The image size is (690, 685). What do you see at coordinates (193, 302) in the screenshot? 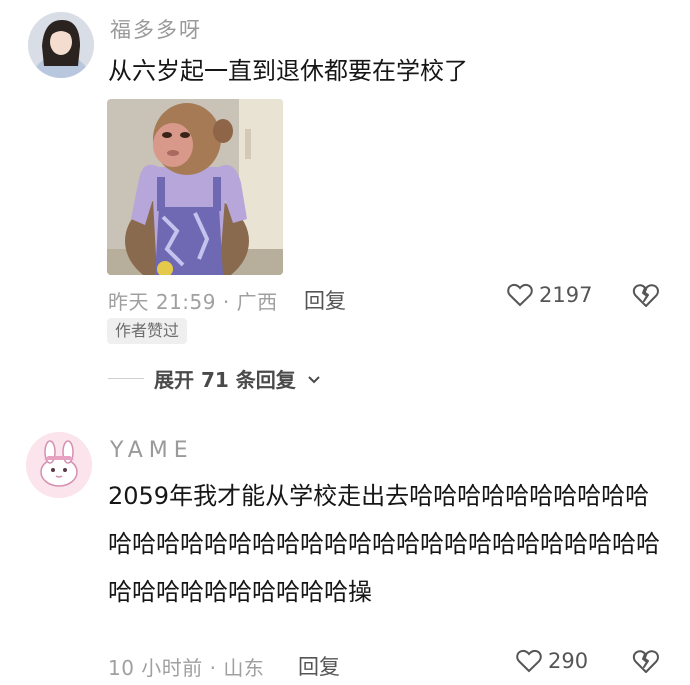
I see `timestamp-location: 昨天 21:59 · 广西` at bounding box center [193, 302].